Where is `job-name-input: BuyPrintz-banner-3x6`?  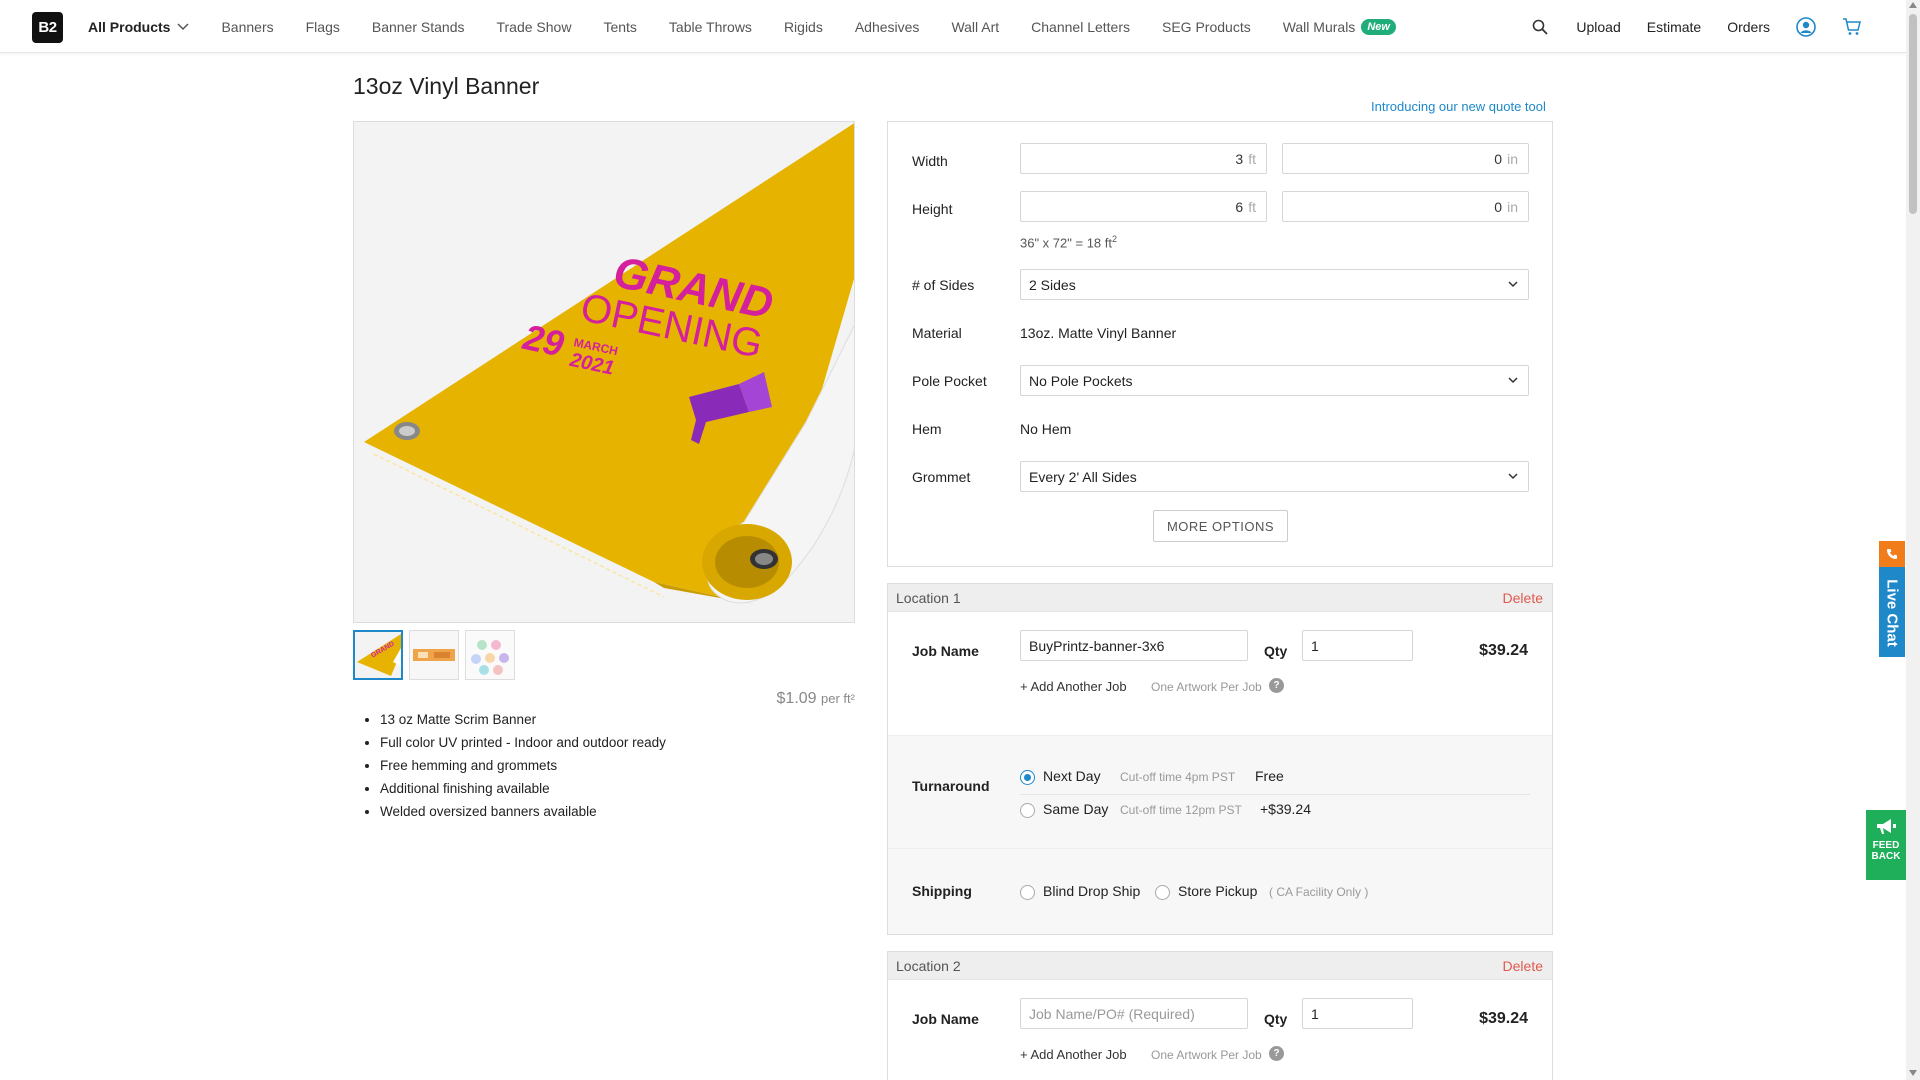 job-name-input: BuyPrintz-banner-3x6 is located at coordinates (1134, 645).